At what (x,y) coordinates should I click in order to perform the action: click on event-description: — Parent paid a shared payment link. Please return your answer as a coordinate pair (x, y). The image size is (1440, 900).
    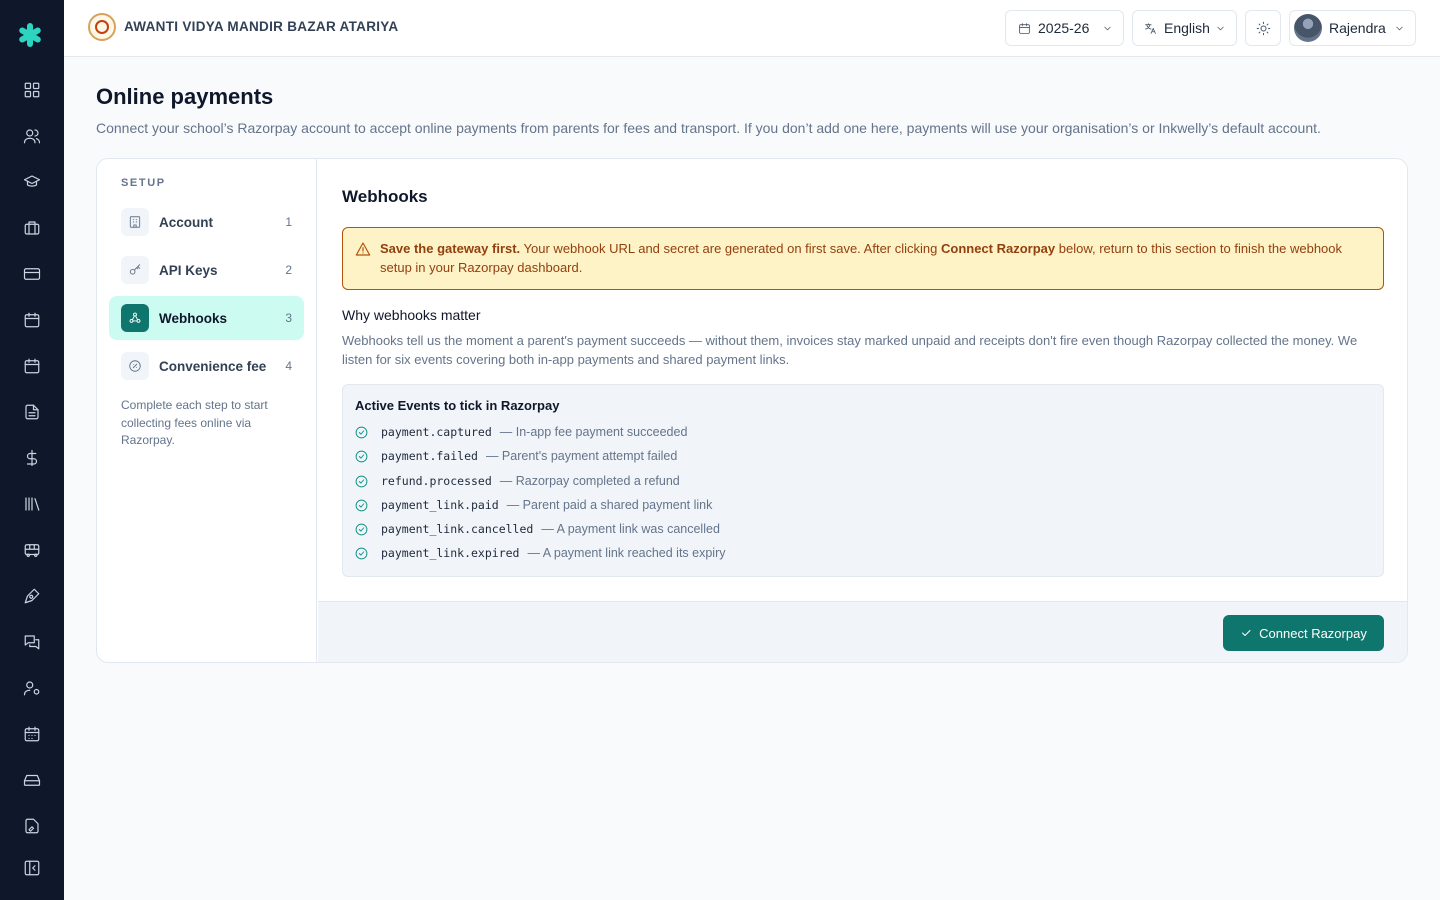
    Looking at the image, I should click on (609, 505).